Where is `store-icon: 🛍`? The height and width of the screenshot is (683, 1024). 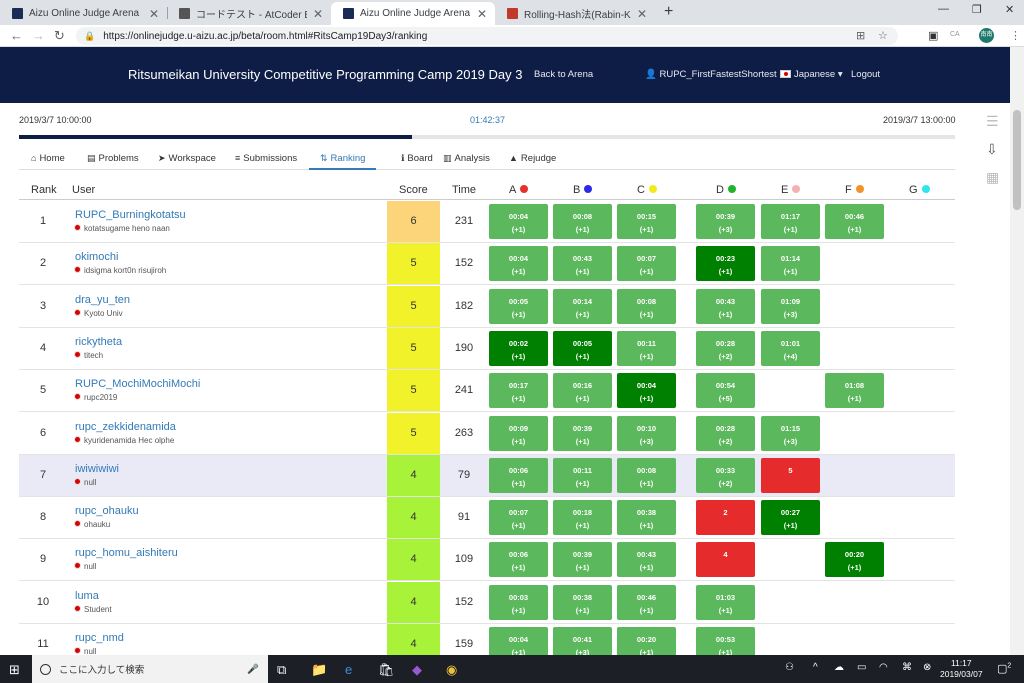 store-icon: 🛍 is located at coordinates (386, 670).